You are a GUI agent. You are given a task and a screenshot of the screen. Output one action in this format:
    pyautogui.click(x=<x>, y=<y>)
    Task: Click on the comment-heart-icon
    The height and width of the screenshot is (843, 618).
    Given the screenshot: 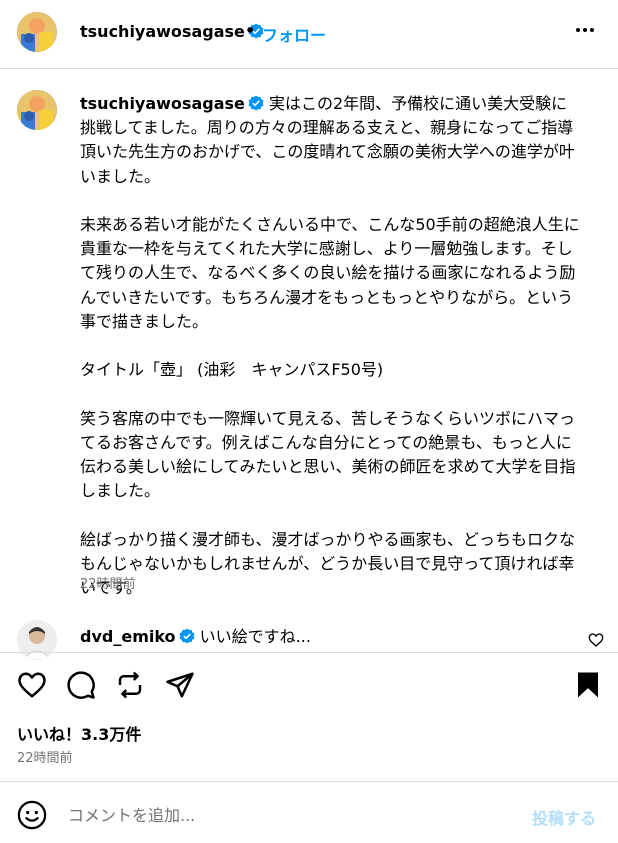 What is the action you would take?
    pyautogui.click(x=596, y=640)
    